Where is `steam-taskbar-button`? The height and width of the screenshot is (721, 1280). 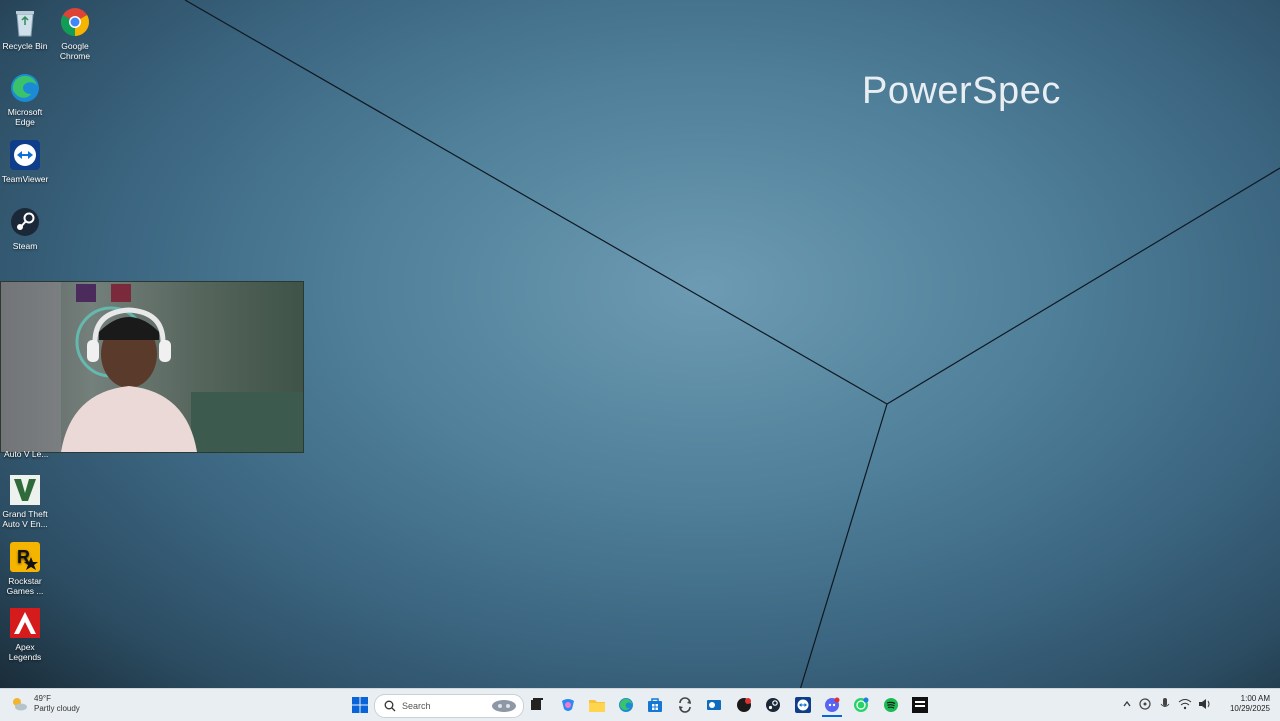
steam-taskbar-button is located at coordinates (773, 705).